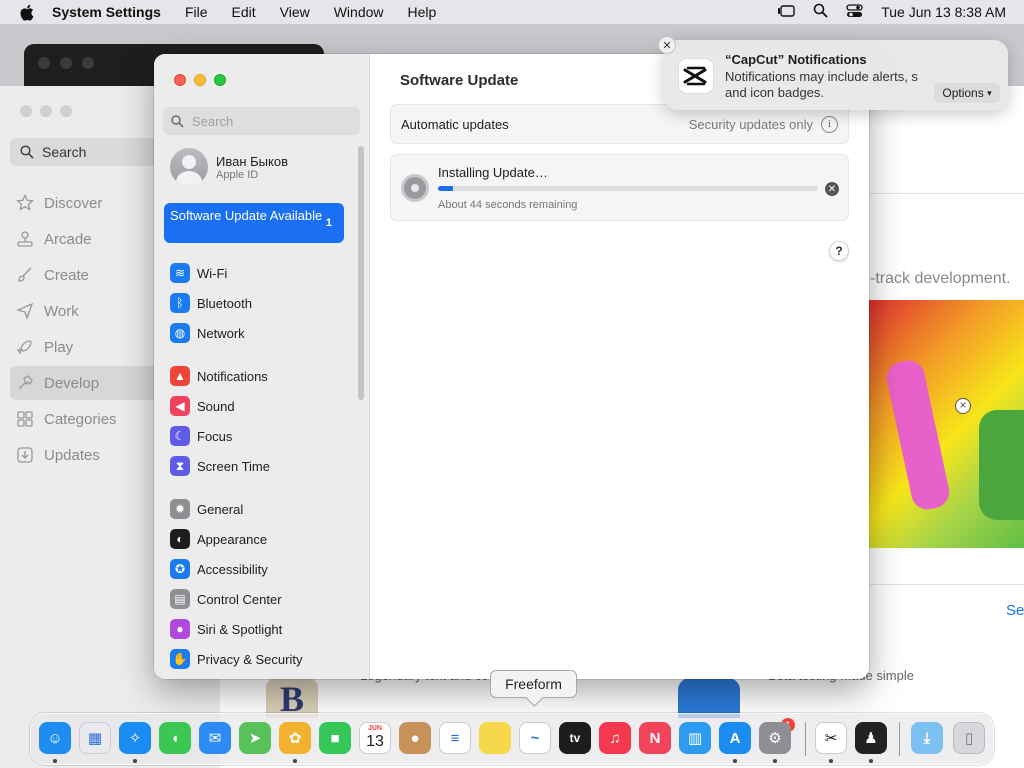  I want to click on software-update-available-item: Software Update Available 1, so click(254, 223).